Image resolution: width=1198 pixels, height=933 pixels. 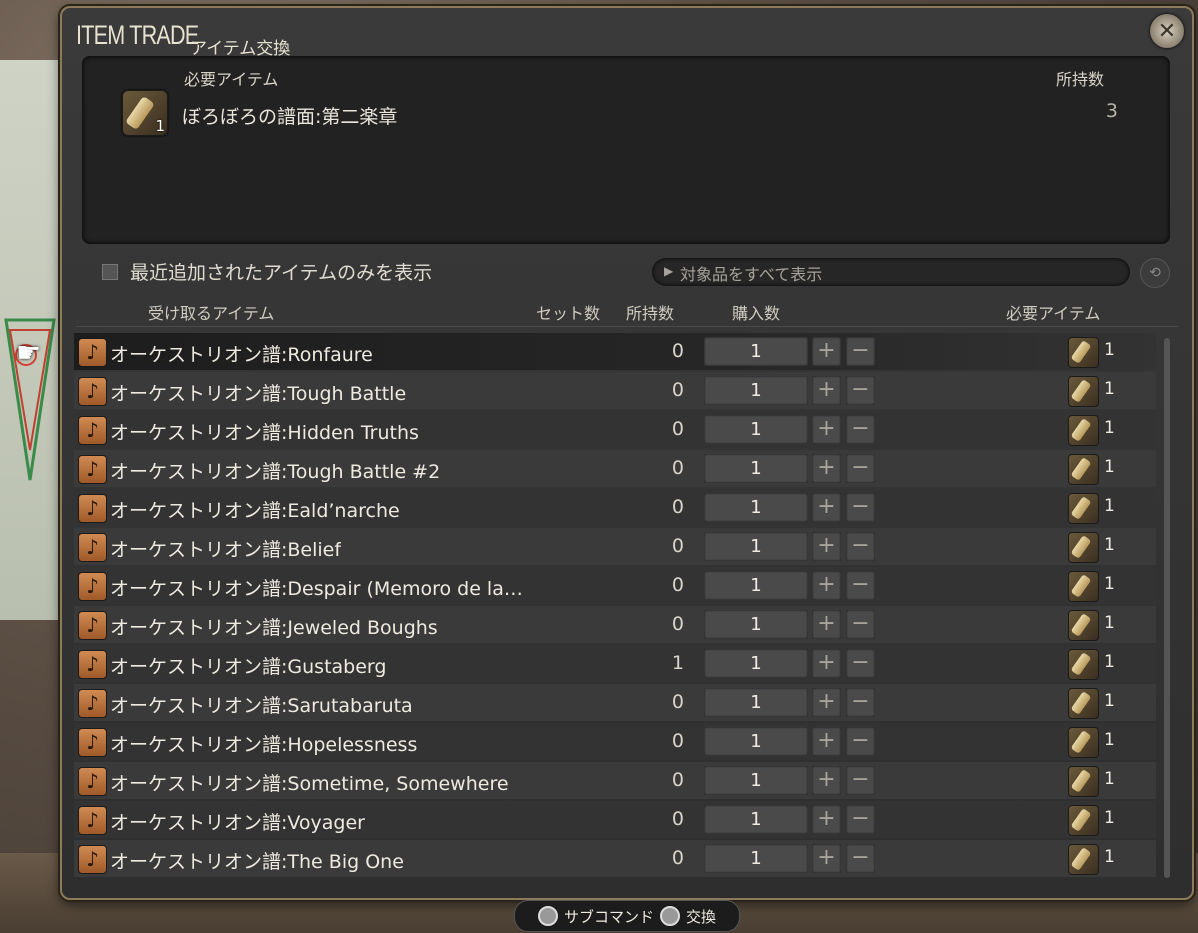 I want to click on column-required: 必要アイテム, so click(x=1053, y=313).